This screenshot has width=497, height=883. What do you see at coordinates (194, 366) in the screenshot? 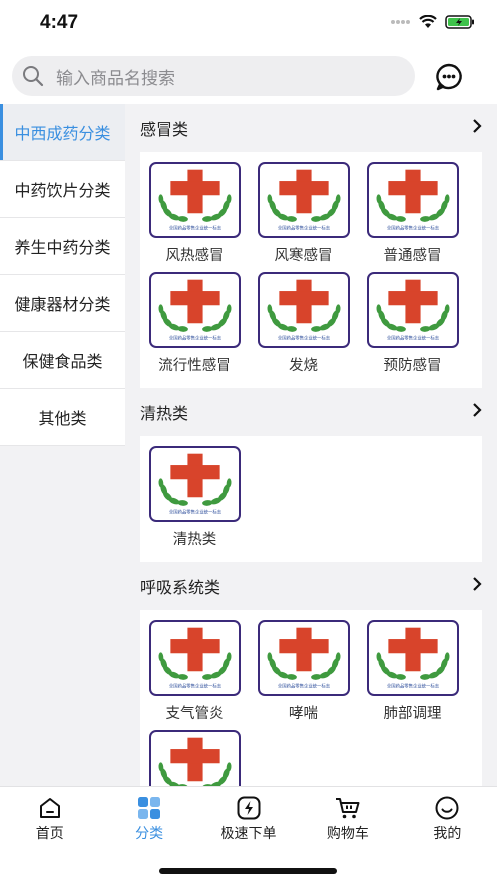
I see `product-name: 流行性感冒` at bounding box center [194, 366].